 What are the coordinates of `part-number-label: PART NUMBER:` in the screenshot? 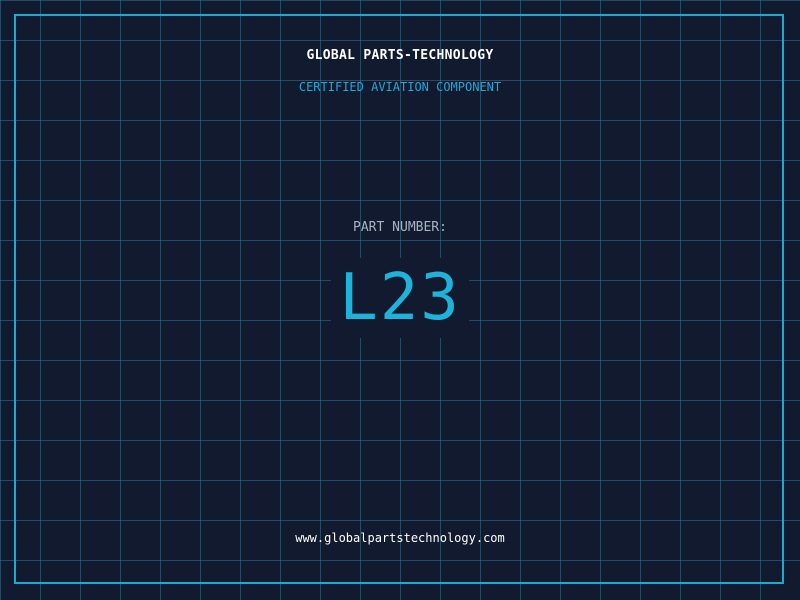 It's located at (400, 227).